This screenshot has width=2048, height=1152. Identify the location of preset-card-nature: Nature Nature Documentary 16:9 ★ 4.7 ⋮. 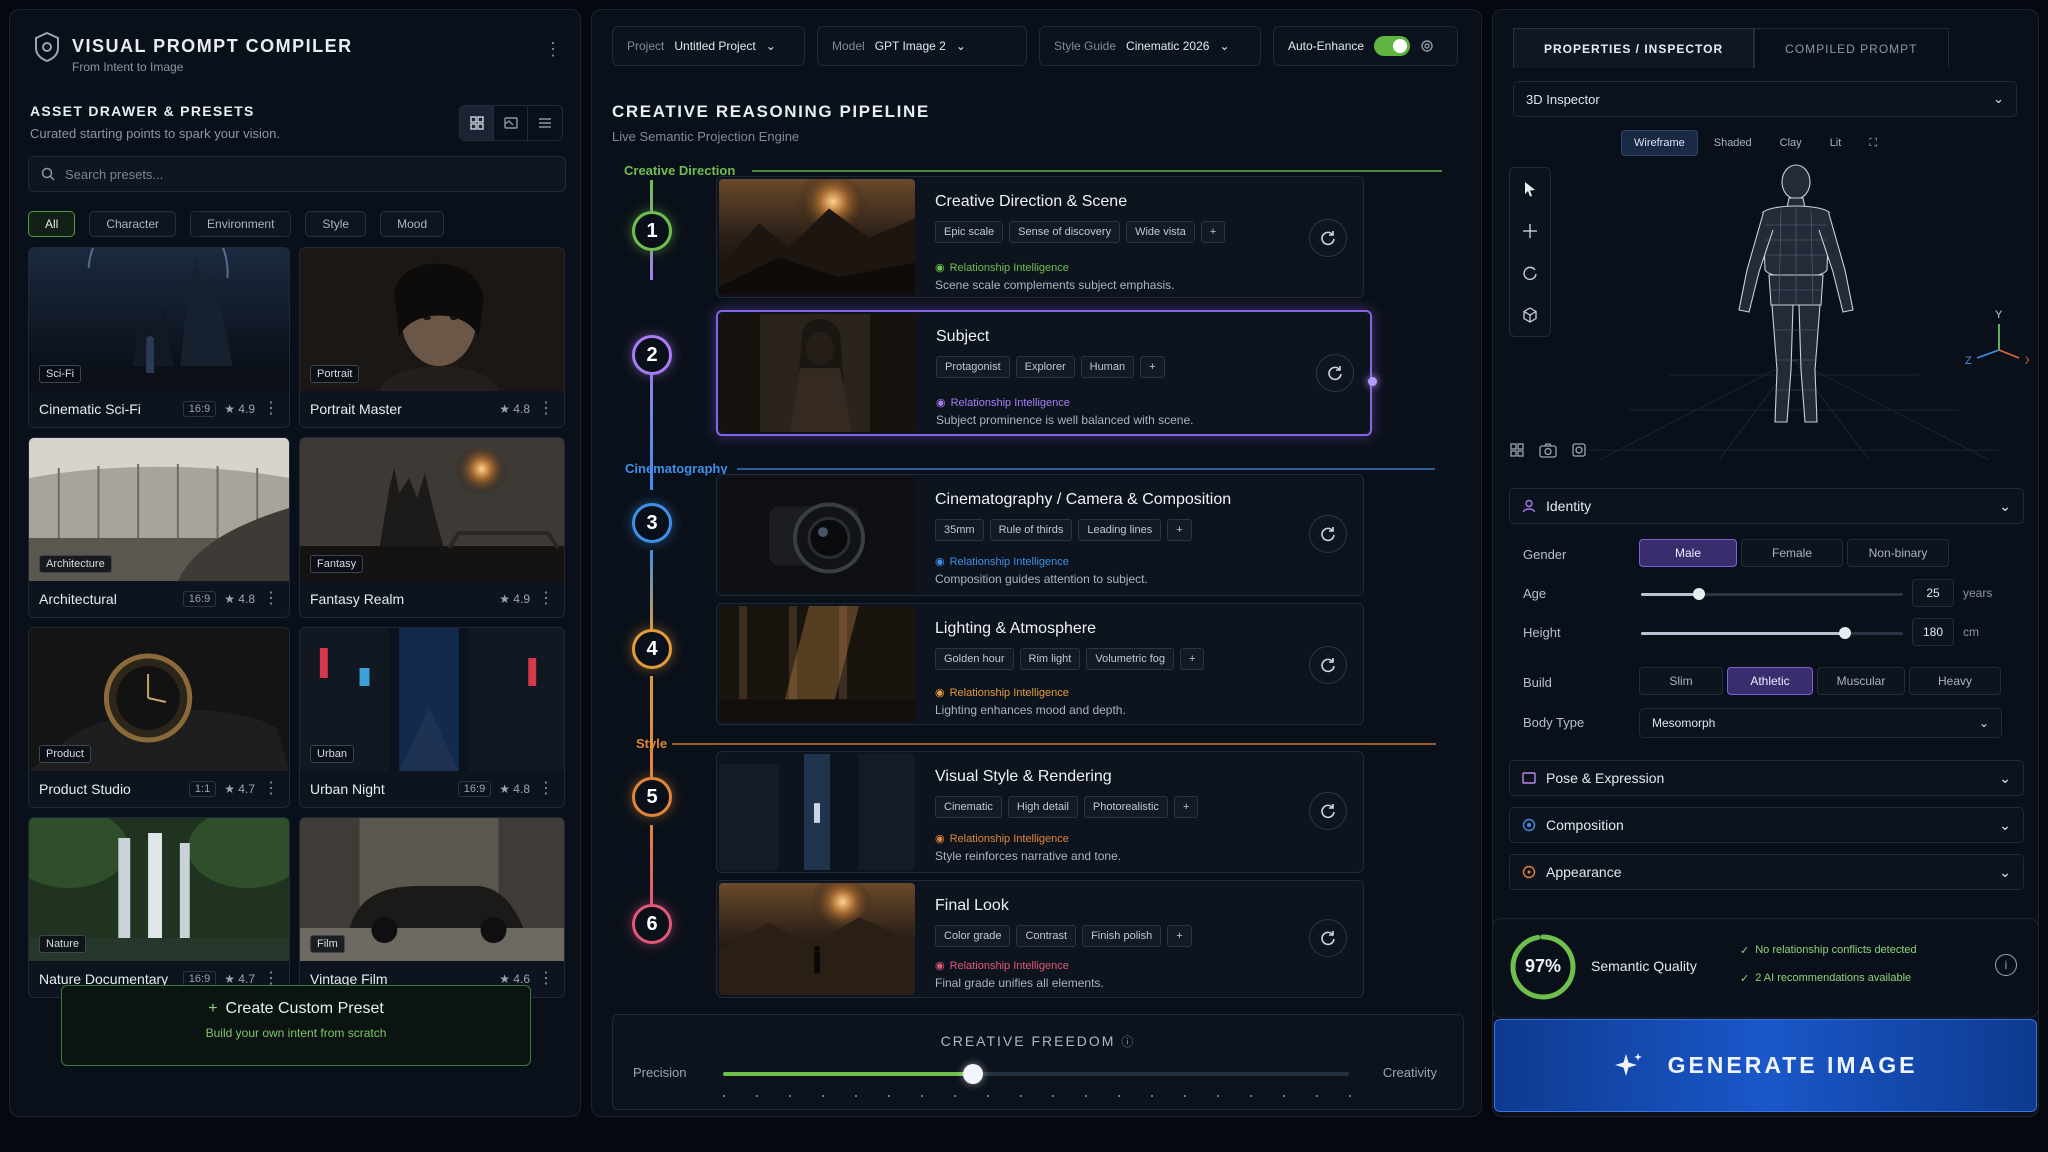
(159, 907).